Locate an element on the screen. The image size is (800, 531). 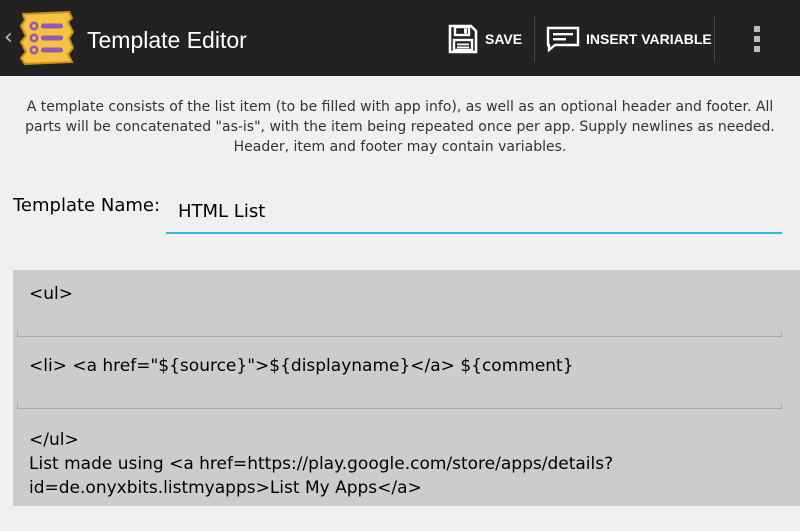
save-button: SAVE is located at coordinates (484, 39).